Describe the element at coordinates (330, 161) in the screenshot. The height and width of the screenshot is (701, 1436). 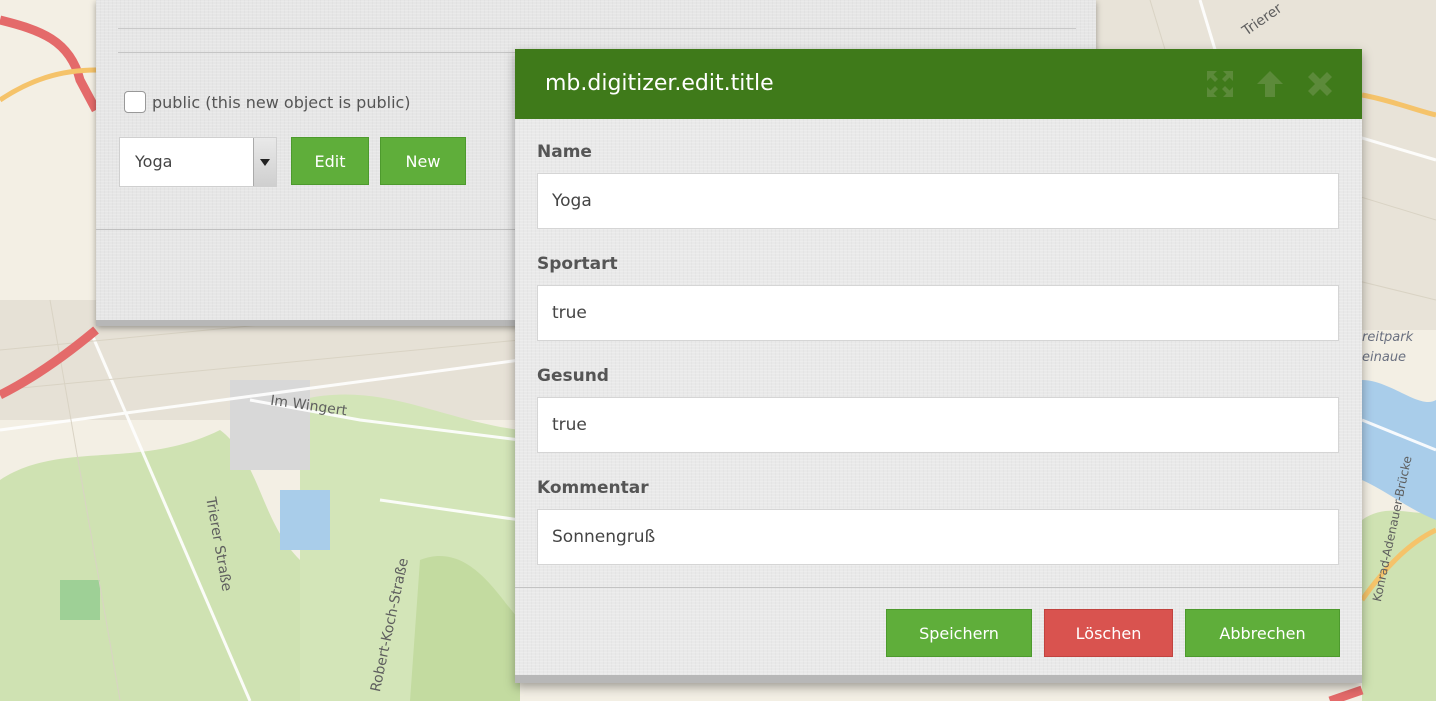
I see `edit-button: Edit` at that location.